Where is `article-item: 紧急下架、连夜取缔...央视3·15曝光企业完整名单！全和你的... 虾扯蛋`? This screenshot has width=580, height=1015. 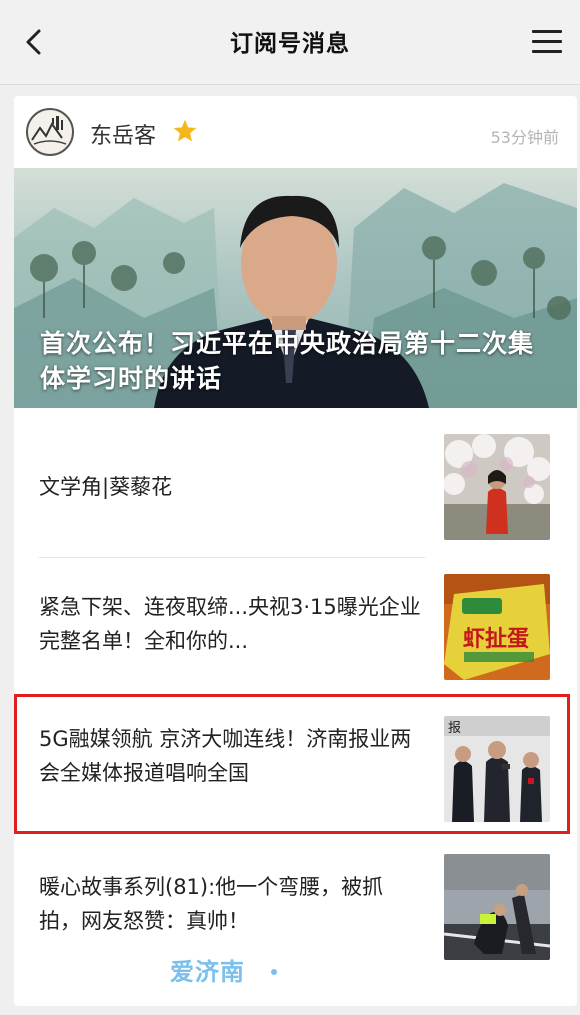 article-item: 紧急下架、连夜取缔...央视3·15曝光企业完整名单！全和你的... 虾扯蛋 is located at coordinates (295, 628).